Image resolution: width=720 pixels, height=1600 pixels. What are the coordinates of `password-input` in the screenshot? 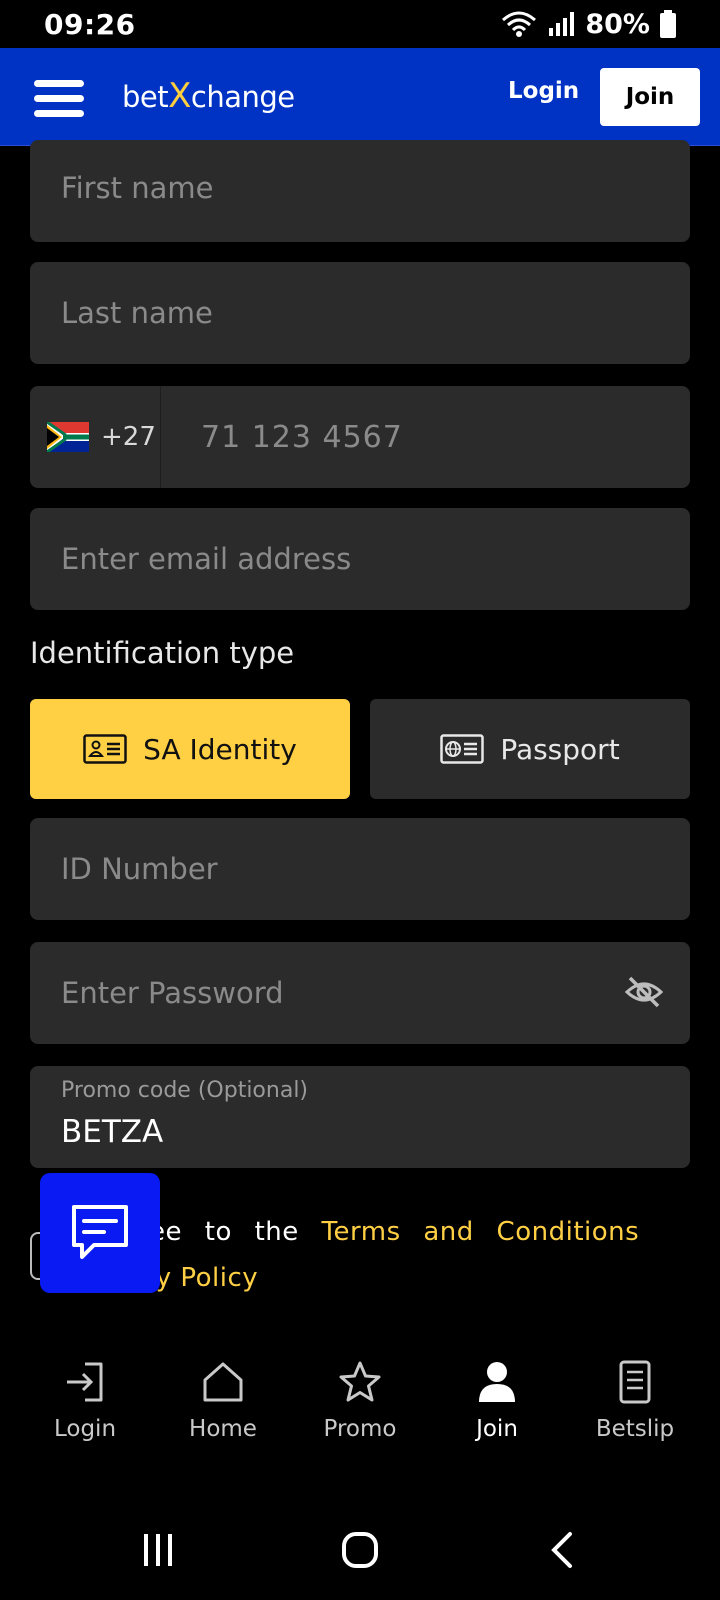 It's located at (360, 993).